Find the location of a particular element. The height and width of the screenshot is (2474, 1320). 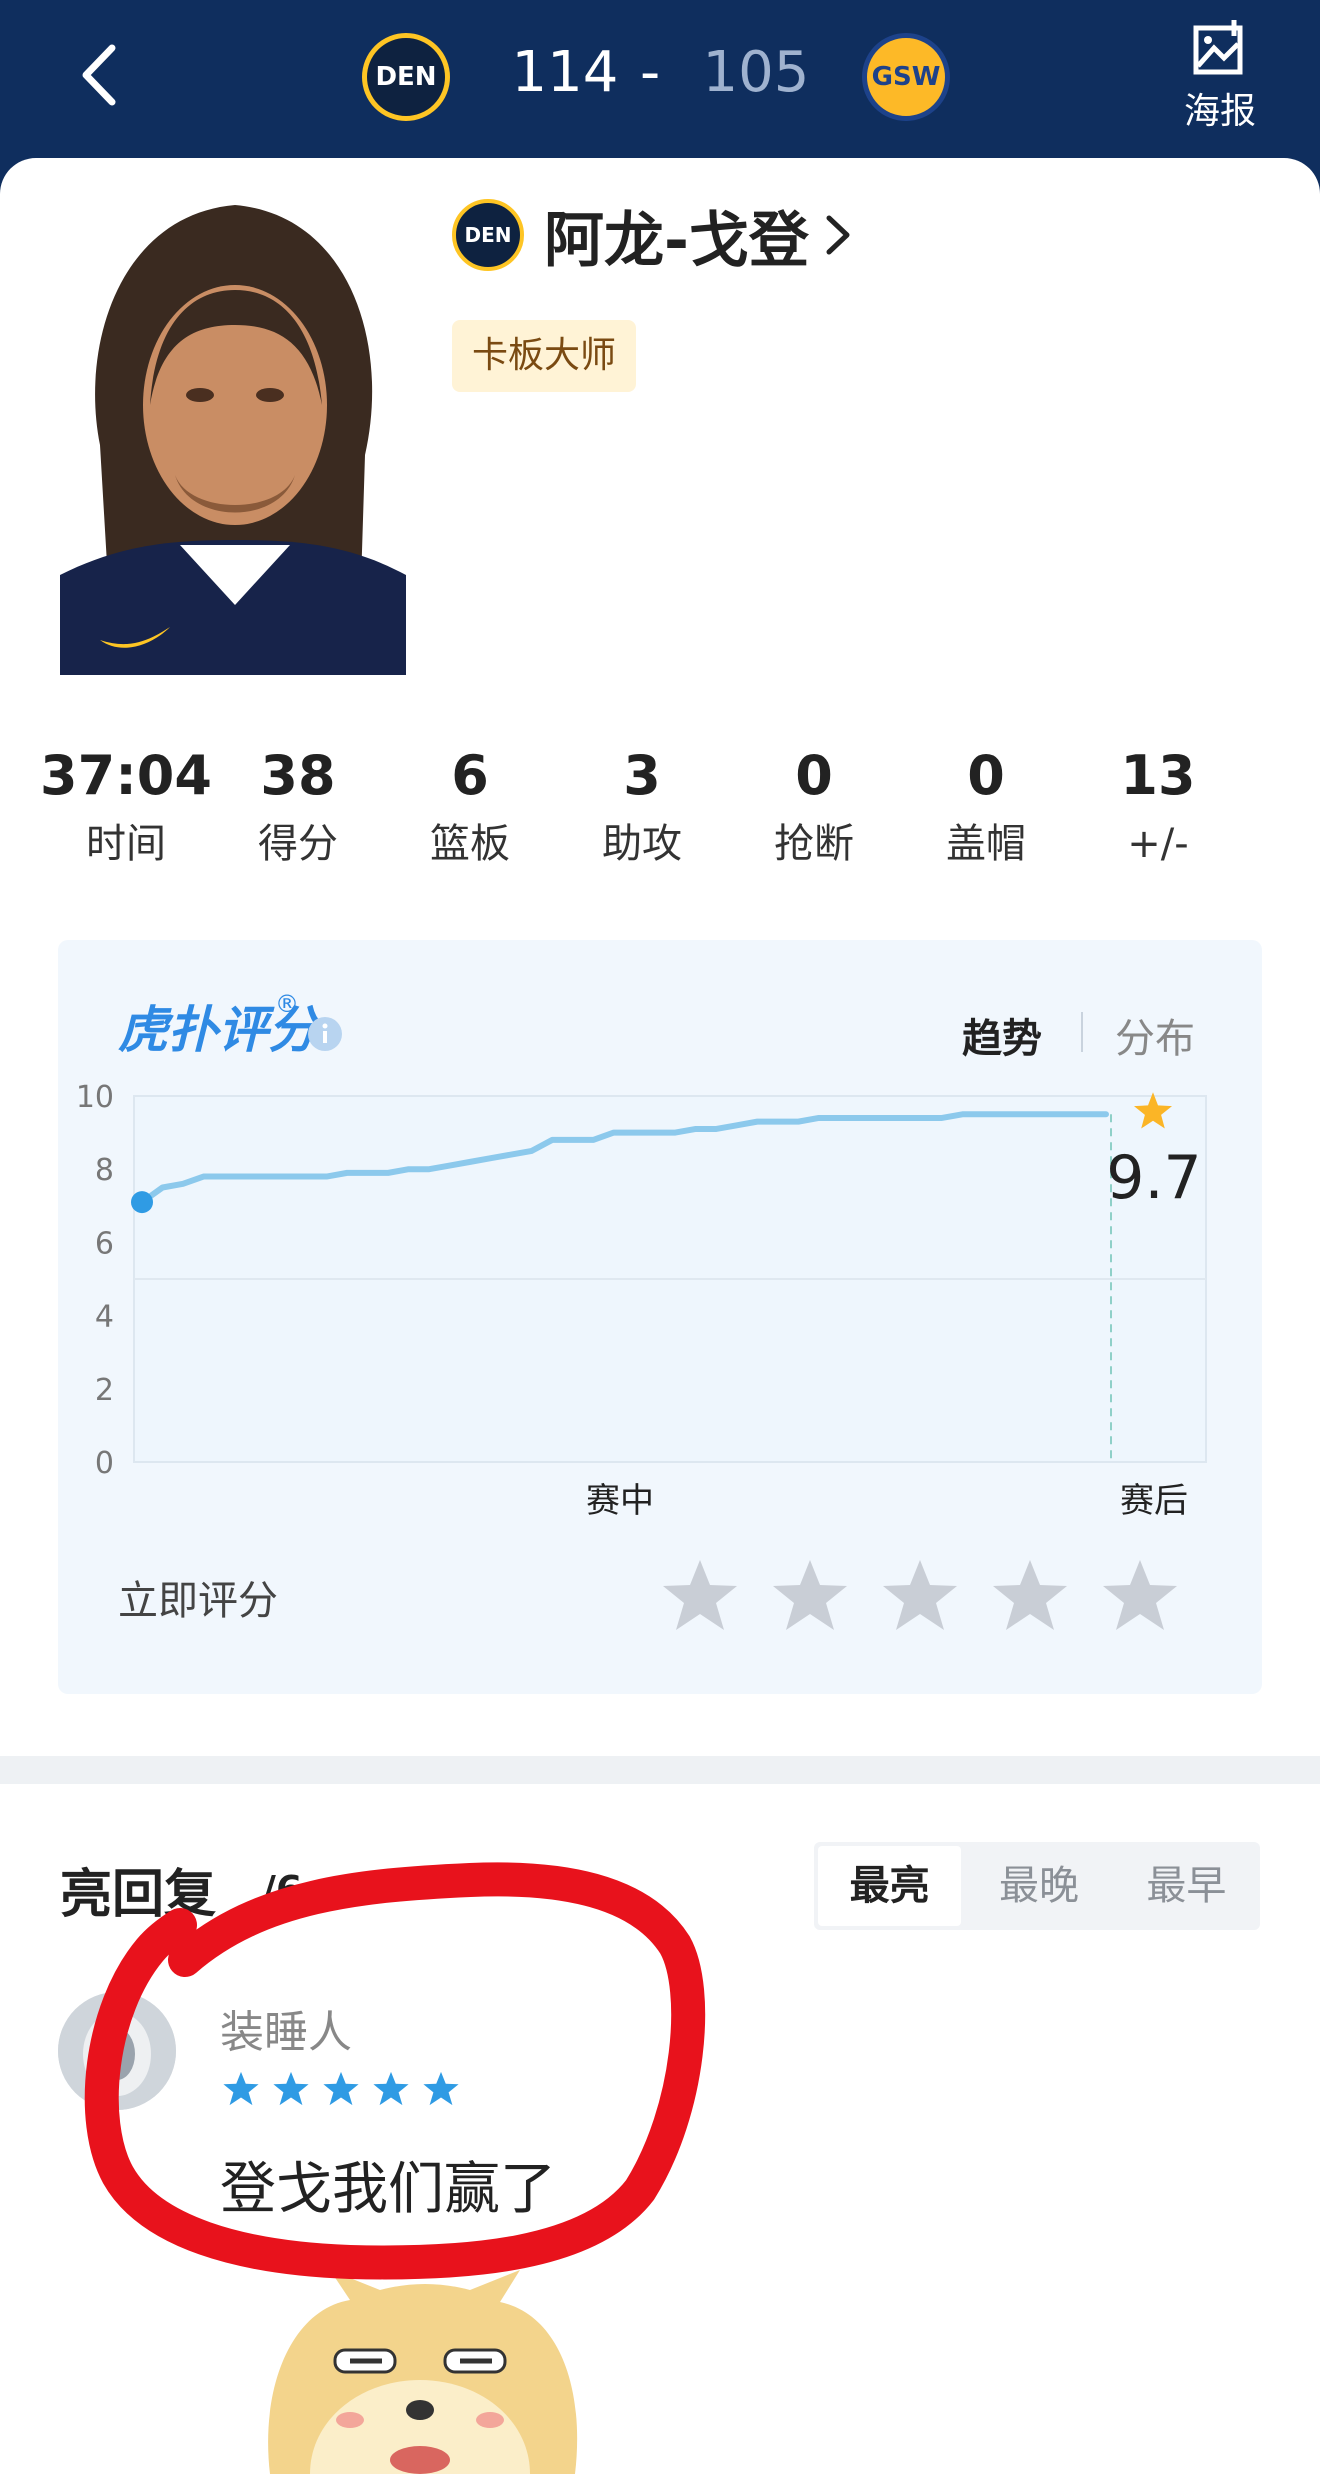

stat-points: 38 得分 is located at coordinates (298, 813).